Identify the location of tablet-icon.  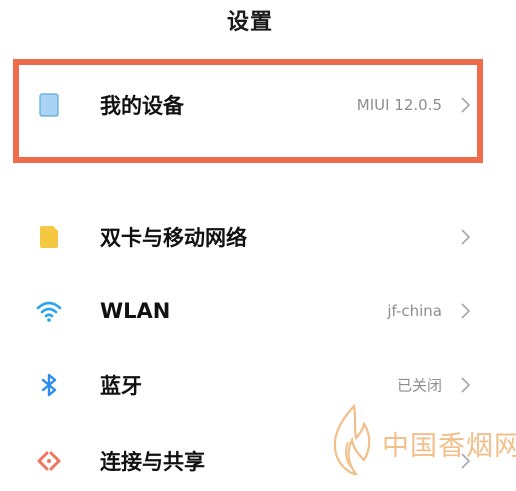
(49, 105).